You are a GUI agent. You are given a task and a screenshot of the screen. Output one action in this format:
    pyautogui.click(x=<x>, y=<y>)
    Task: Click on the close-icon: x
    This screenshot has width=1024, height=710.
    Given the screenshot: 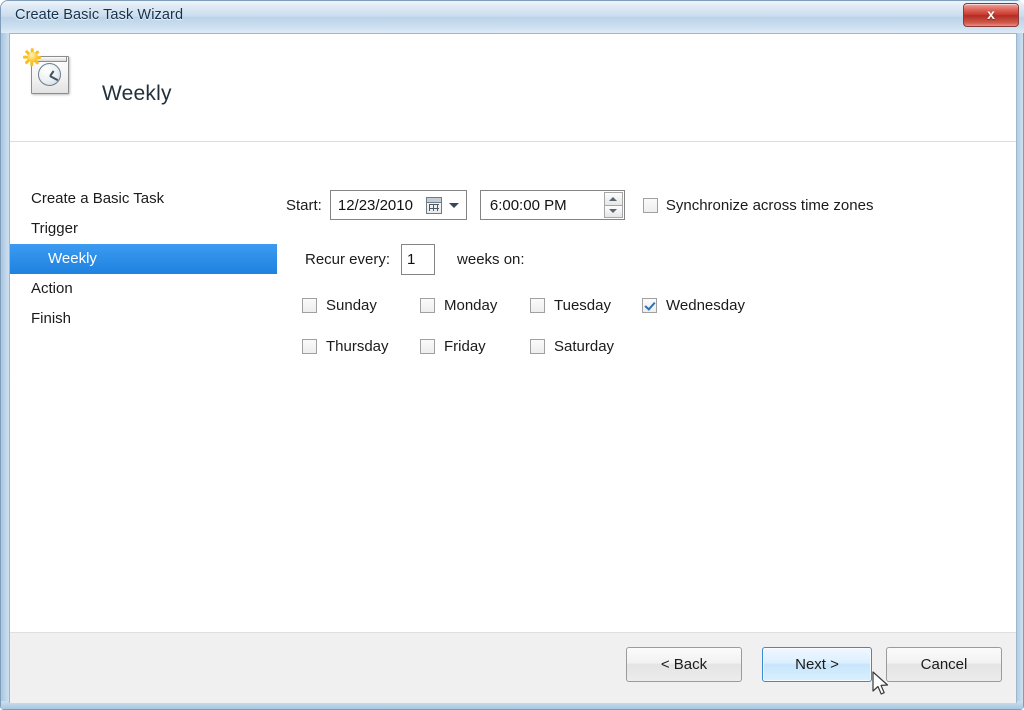 What is the action you would take?
    pyautogui.click(x=991, y=14)
    